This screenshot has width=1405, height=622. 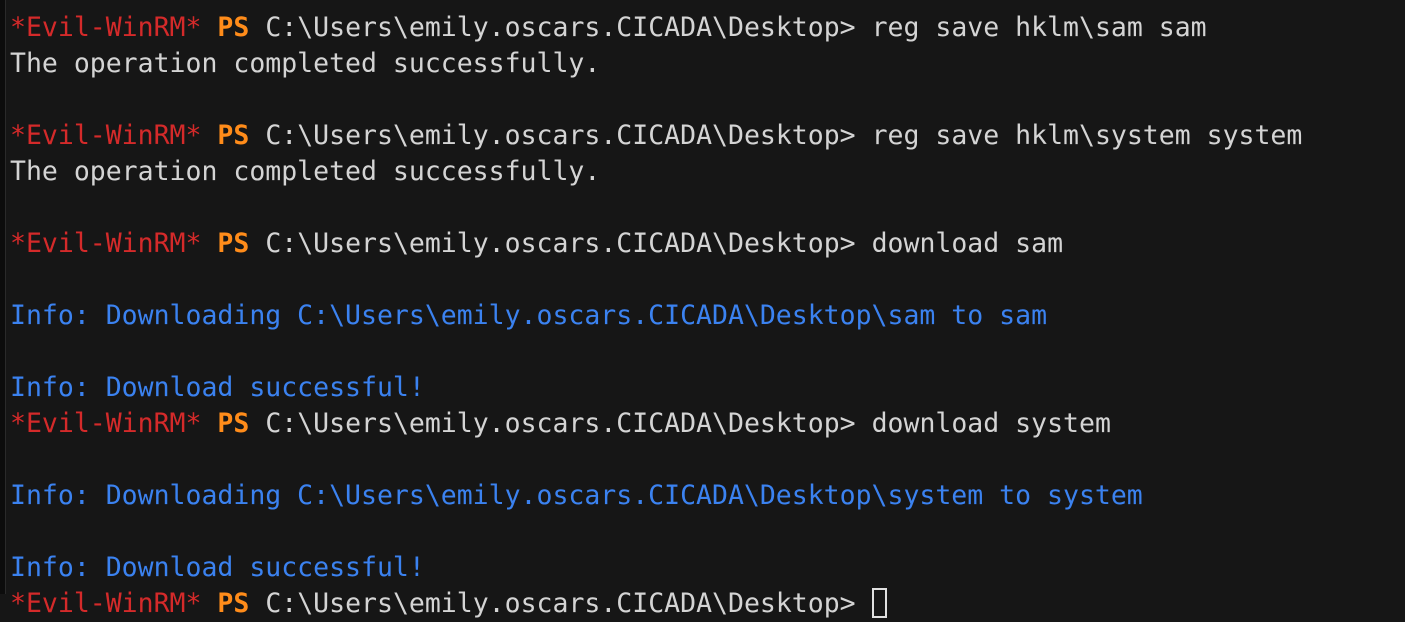 I want to click on command-text: reg save hklm\system system, so click(x=1087, y=135).